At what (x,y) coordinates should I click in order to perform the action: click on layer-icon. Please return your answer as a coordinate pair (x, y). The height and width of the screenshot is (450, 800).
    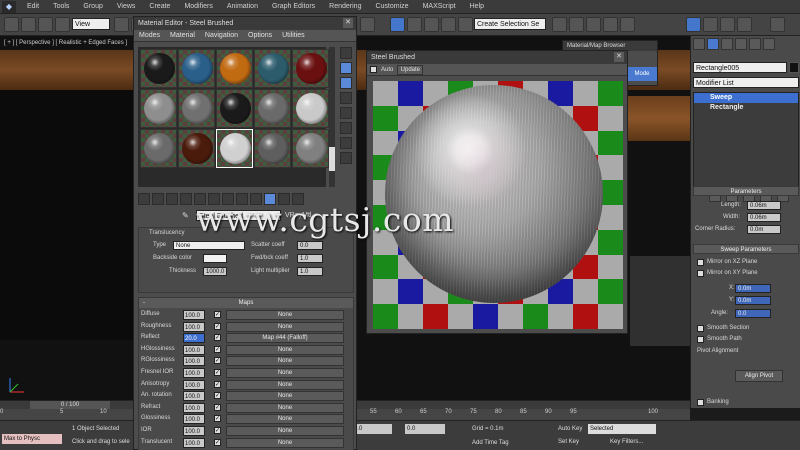
    Looking at the image, I should click on (576, 24).